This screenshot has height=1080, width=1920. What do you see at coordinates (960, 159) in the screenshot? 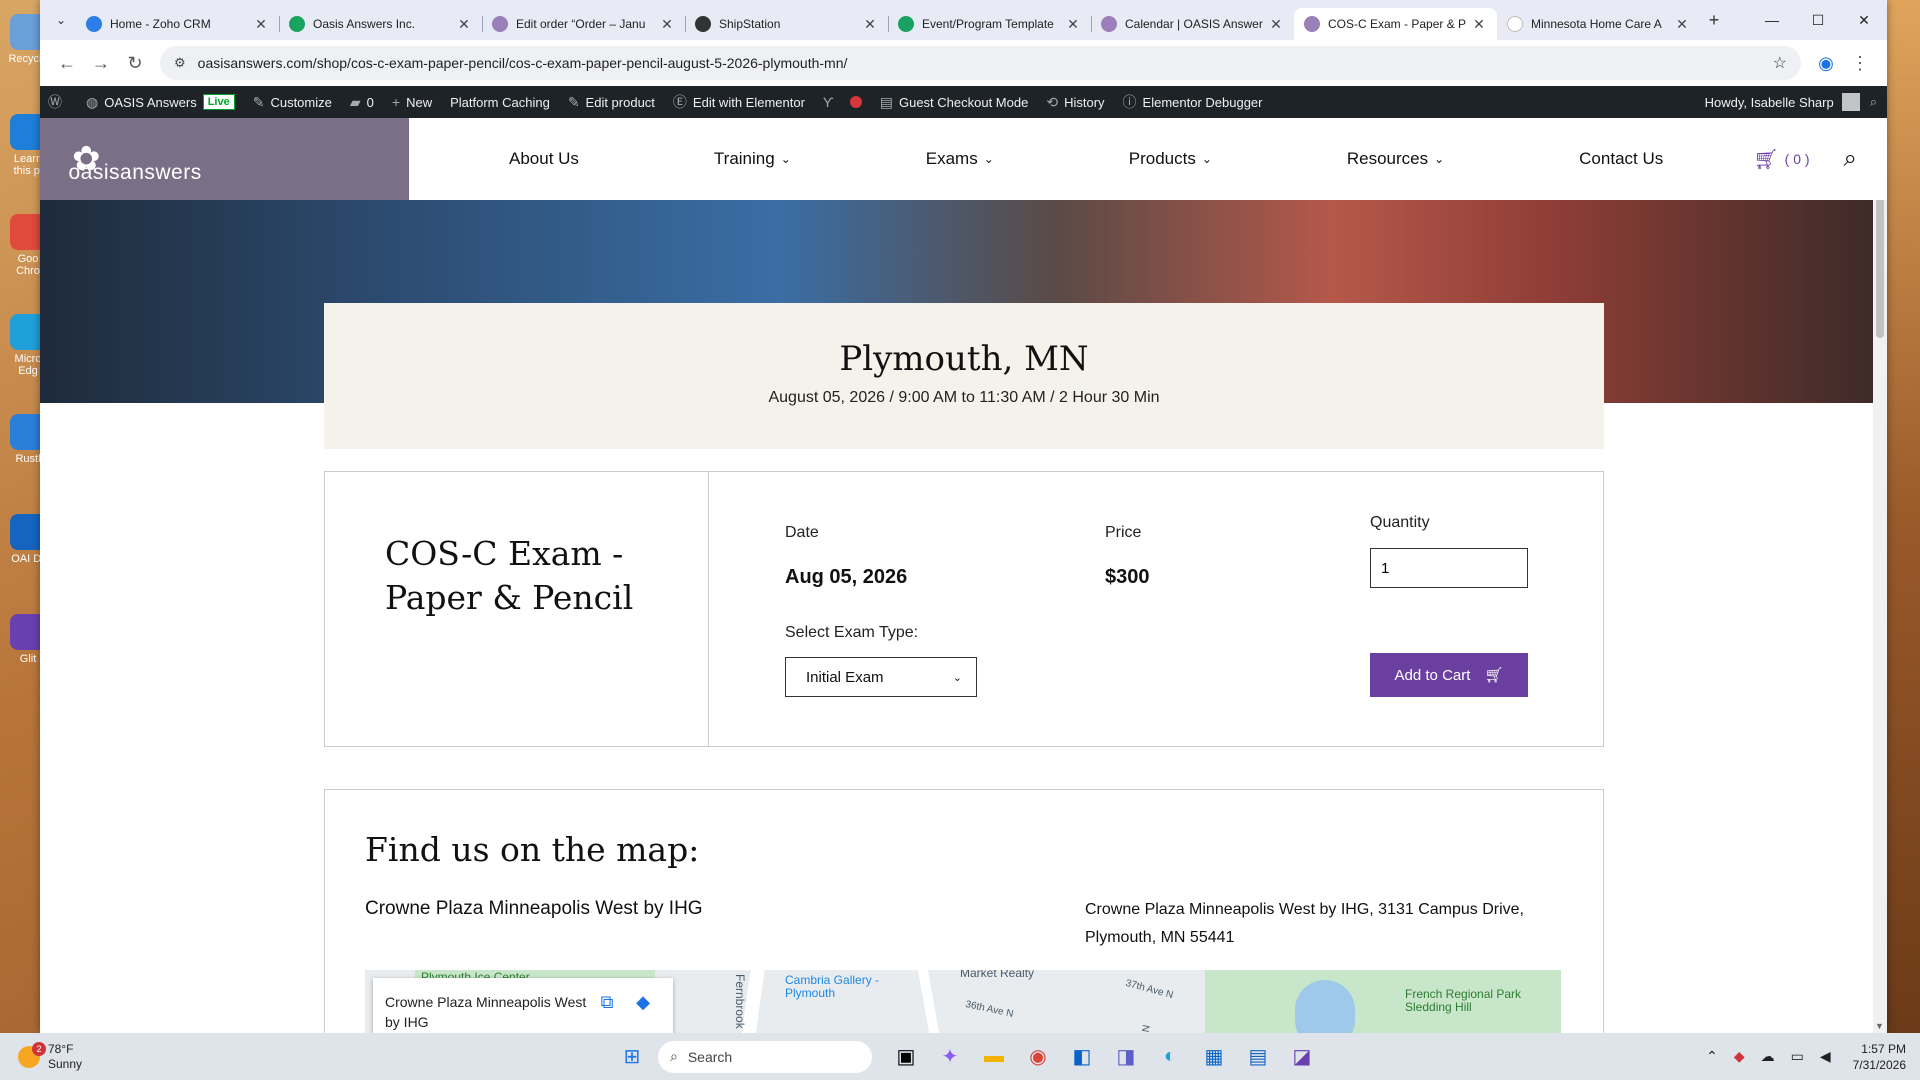
I see `nav-item-exams: Exams ⌄` at bounding box center [960, 159].